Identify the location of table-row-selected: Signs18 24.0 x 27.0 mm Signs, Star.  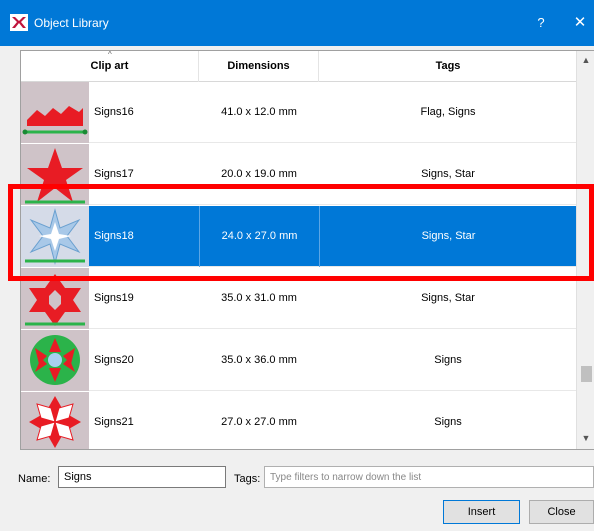
(299, 236).